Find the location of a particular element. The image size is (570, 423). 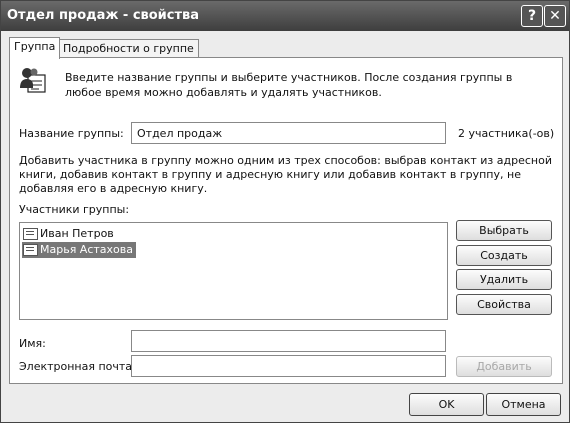

tab-group-details: Подробности о группе is located at coordinates (128, 48).